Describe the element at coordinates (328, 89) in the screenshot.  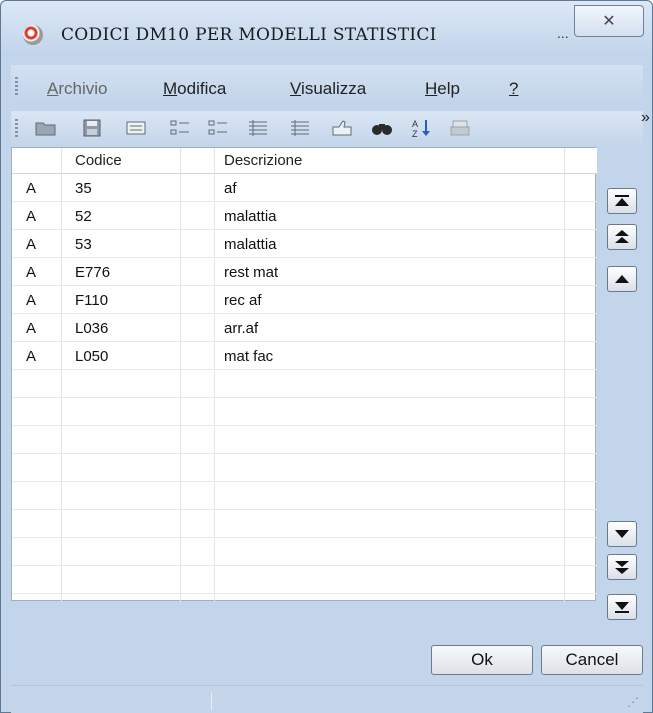
I see `menu-visualizza: Visualizza` at that location.